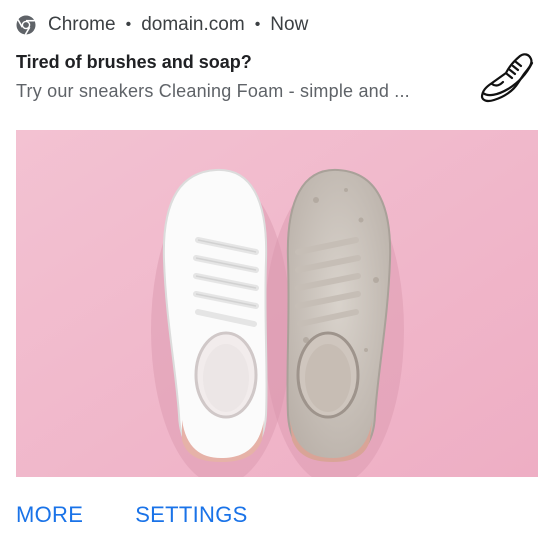 Image resolution: width=553 pixels, height=546 pixels. Describe the element at coordinates (289, 24) in the screenshot. I see `notification-time: Now` at that location.